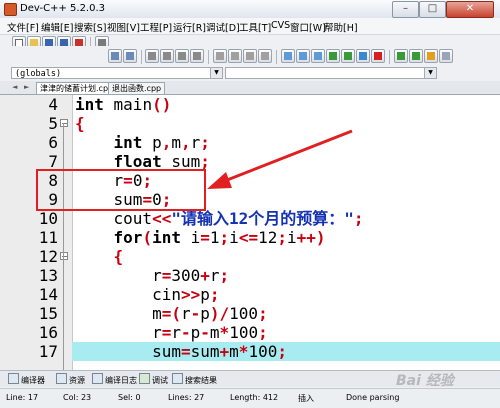 The image size is (500, 408). I want to click on tab-search-results: 搜索结果, so click(194, 379).